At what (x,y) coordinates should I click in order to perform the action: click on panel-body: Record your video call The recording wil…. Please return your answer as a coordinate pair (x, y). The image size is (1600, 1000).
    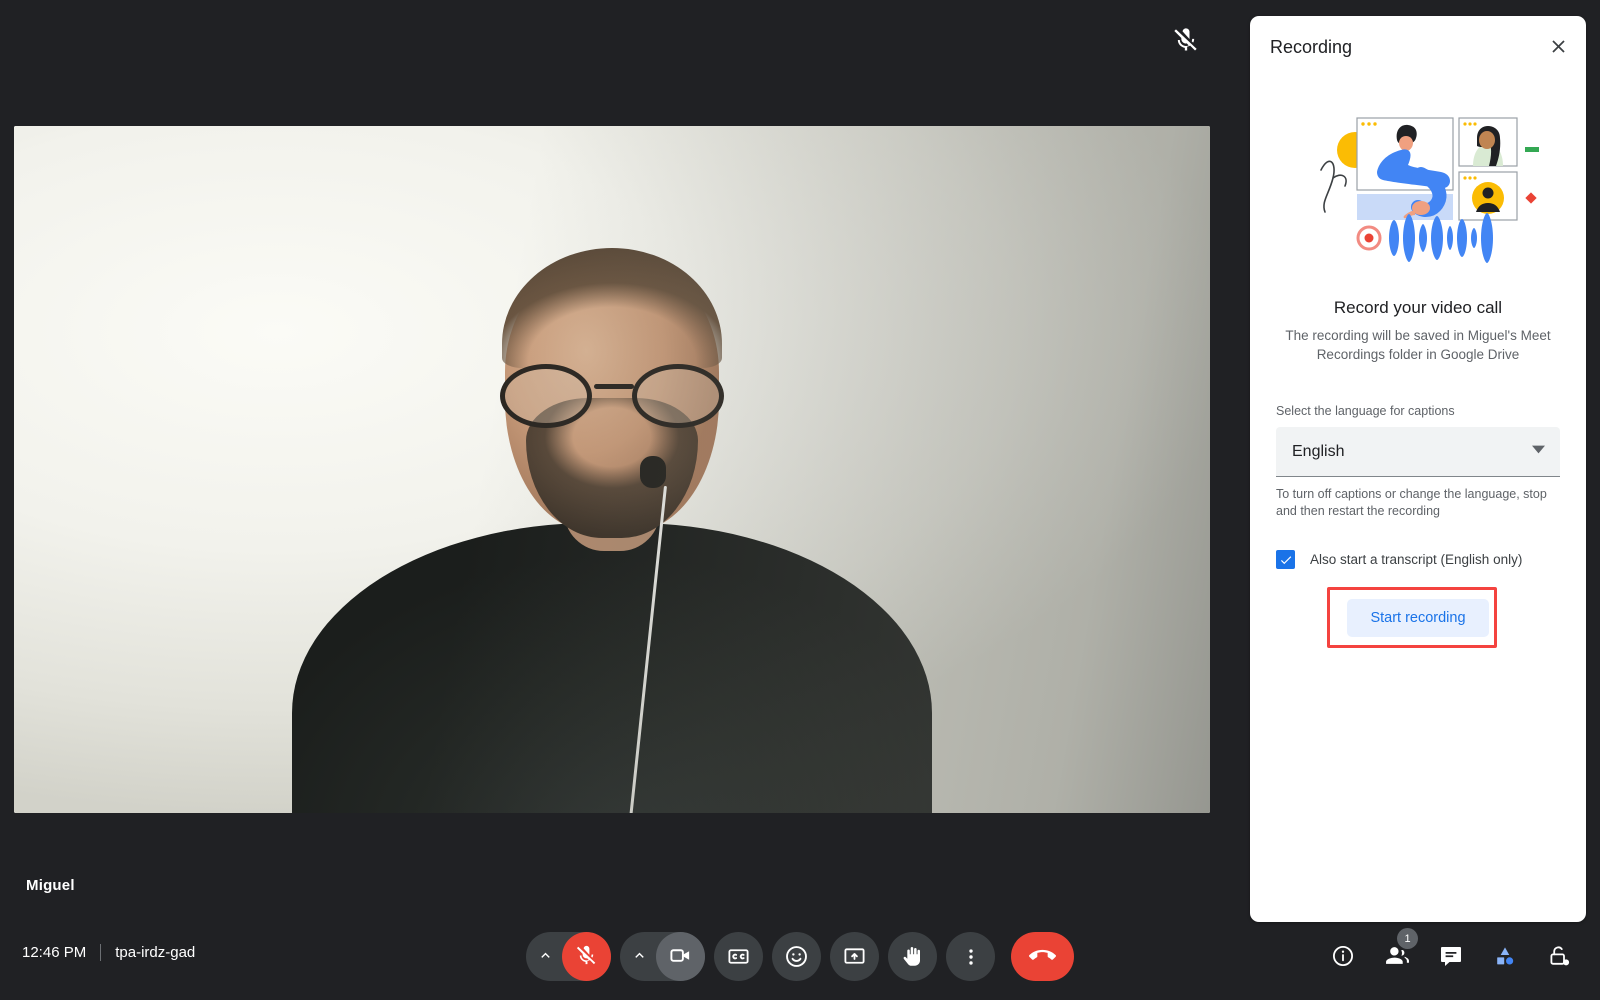
    Looking at the image, I should click on (1418, 370).